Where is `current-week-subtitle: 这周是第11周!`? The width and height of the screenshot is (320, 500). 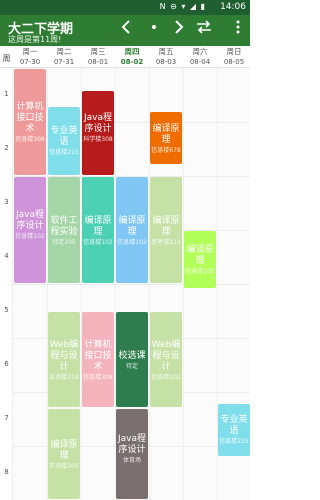 current-week-subtitle: 这周是第11周! is located at coordinates (35, 39).